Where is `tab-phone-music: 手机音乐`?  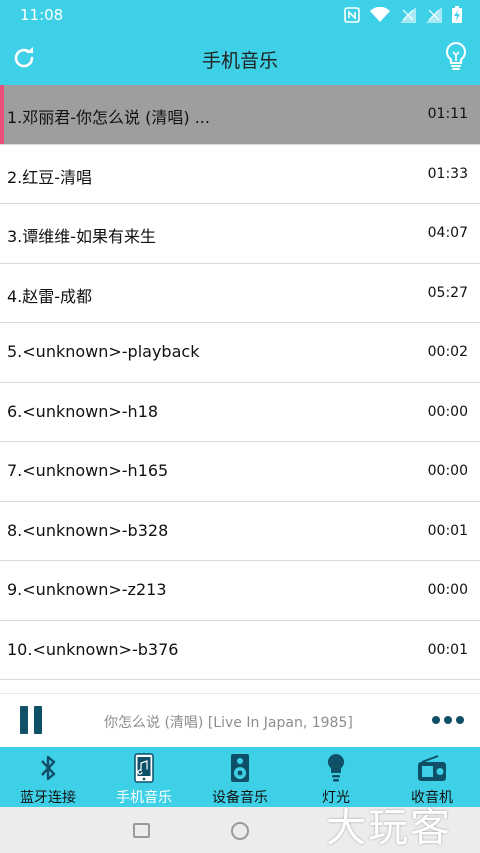 tab-phone-music: 手机音乐 is located at coordinates (144, 777).